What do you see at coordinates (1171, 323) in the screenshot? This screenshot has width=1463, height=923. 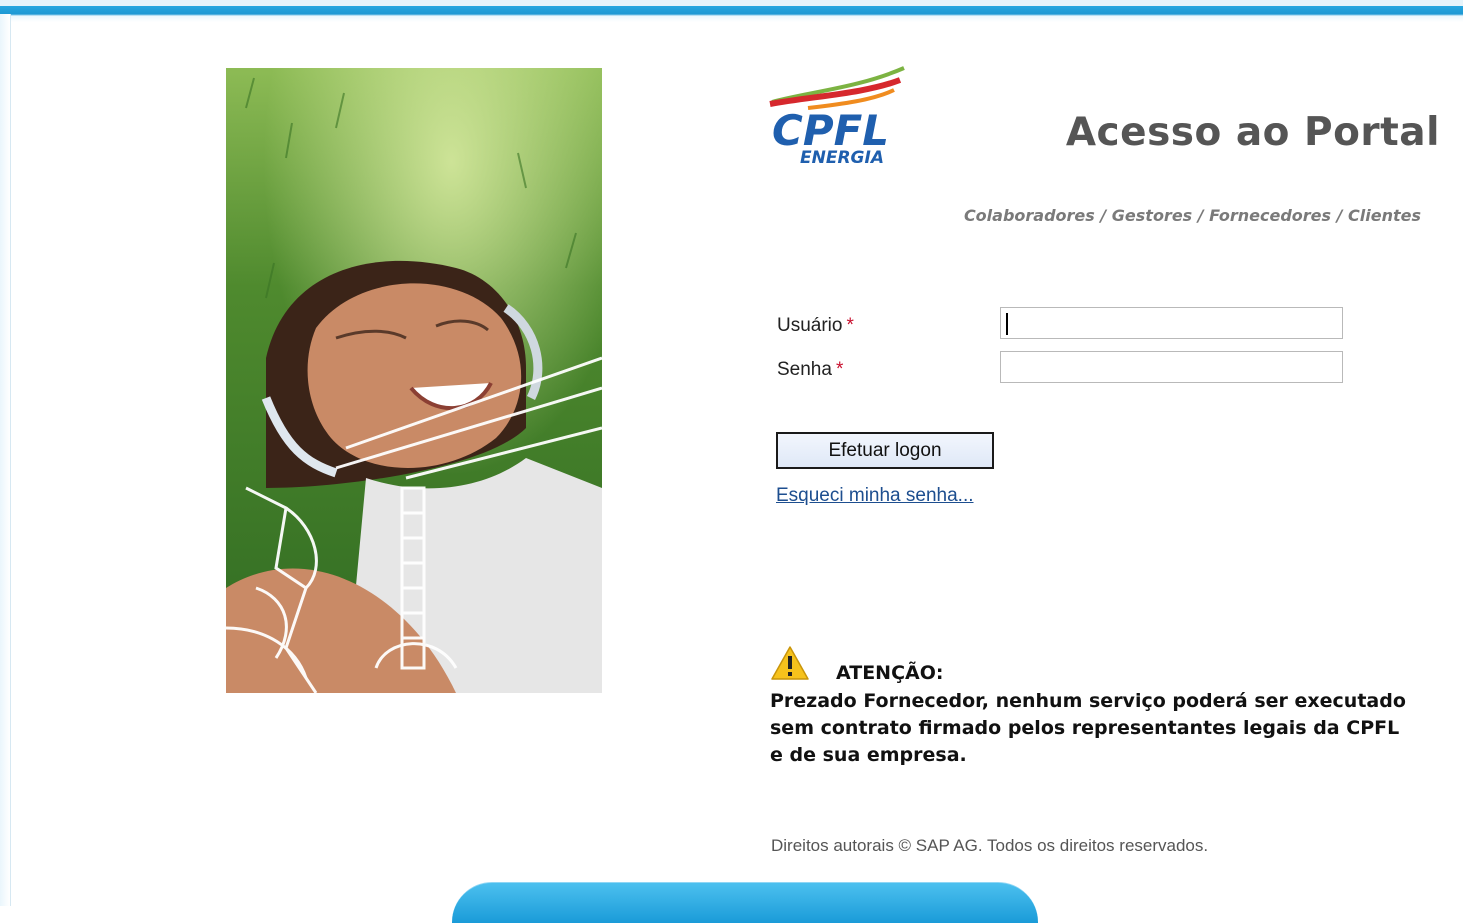 I see `username-input` at bounding box center [1171, 323].